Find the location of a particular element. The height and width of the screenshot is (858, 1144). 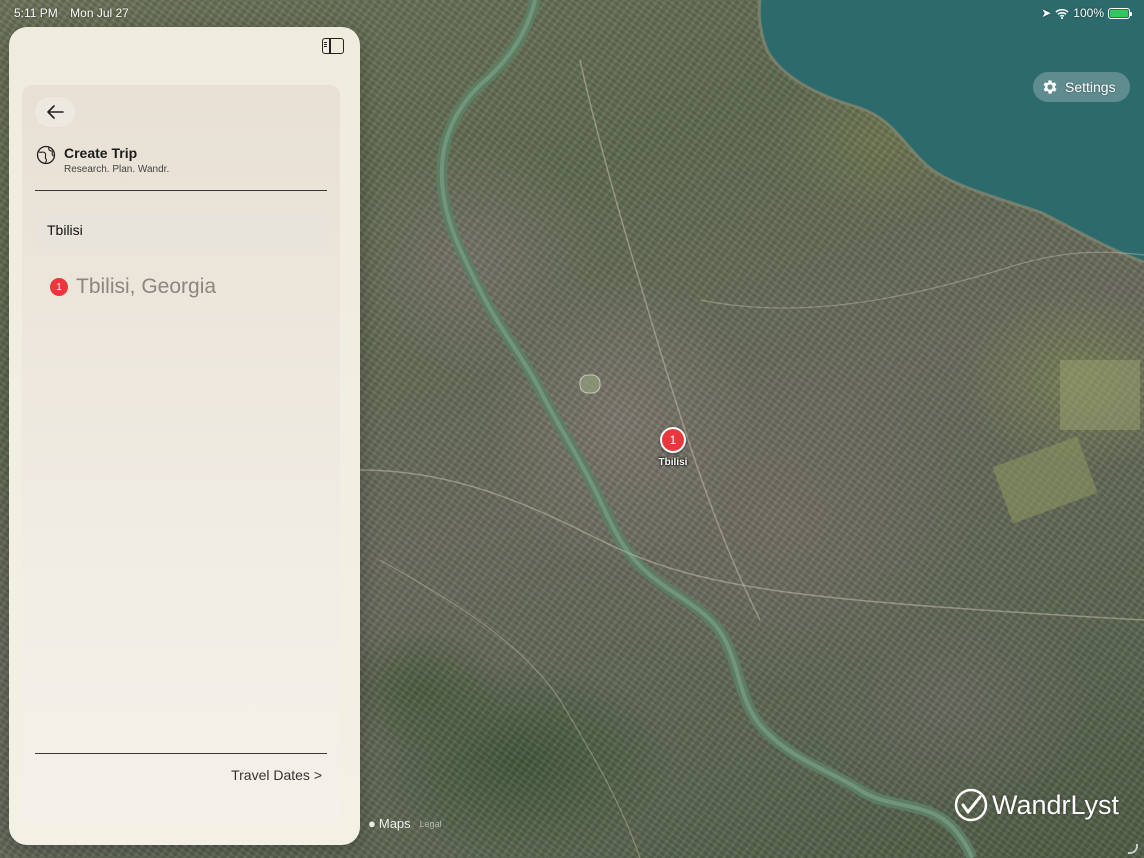

battery-percent: 100% is located at coordinates (1088, 13).